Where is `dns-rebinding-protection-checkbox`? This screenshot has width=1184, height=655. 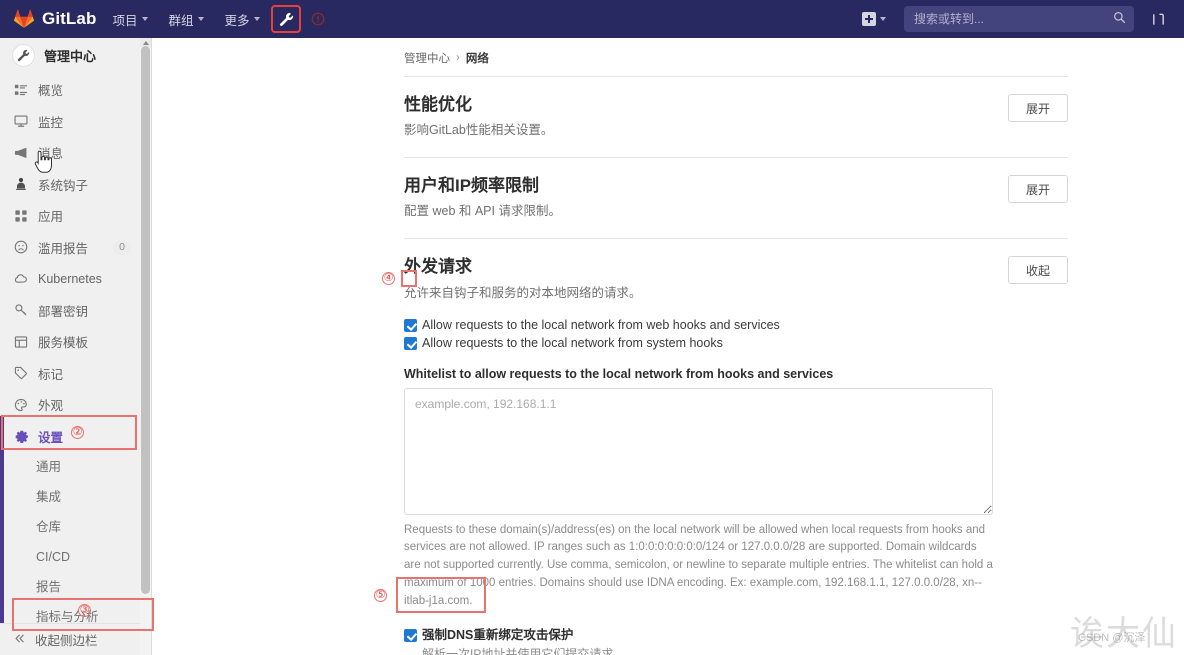
dns-rebinding-protection-checkbox is located at coordinates (410, 635).